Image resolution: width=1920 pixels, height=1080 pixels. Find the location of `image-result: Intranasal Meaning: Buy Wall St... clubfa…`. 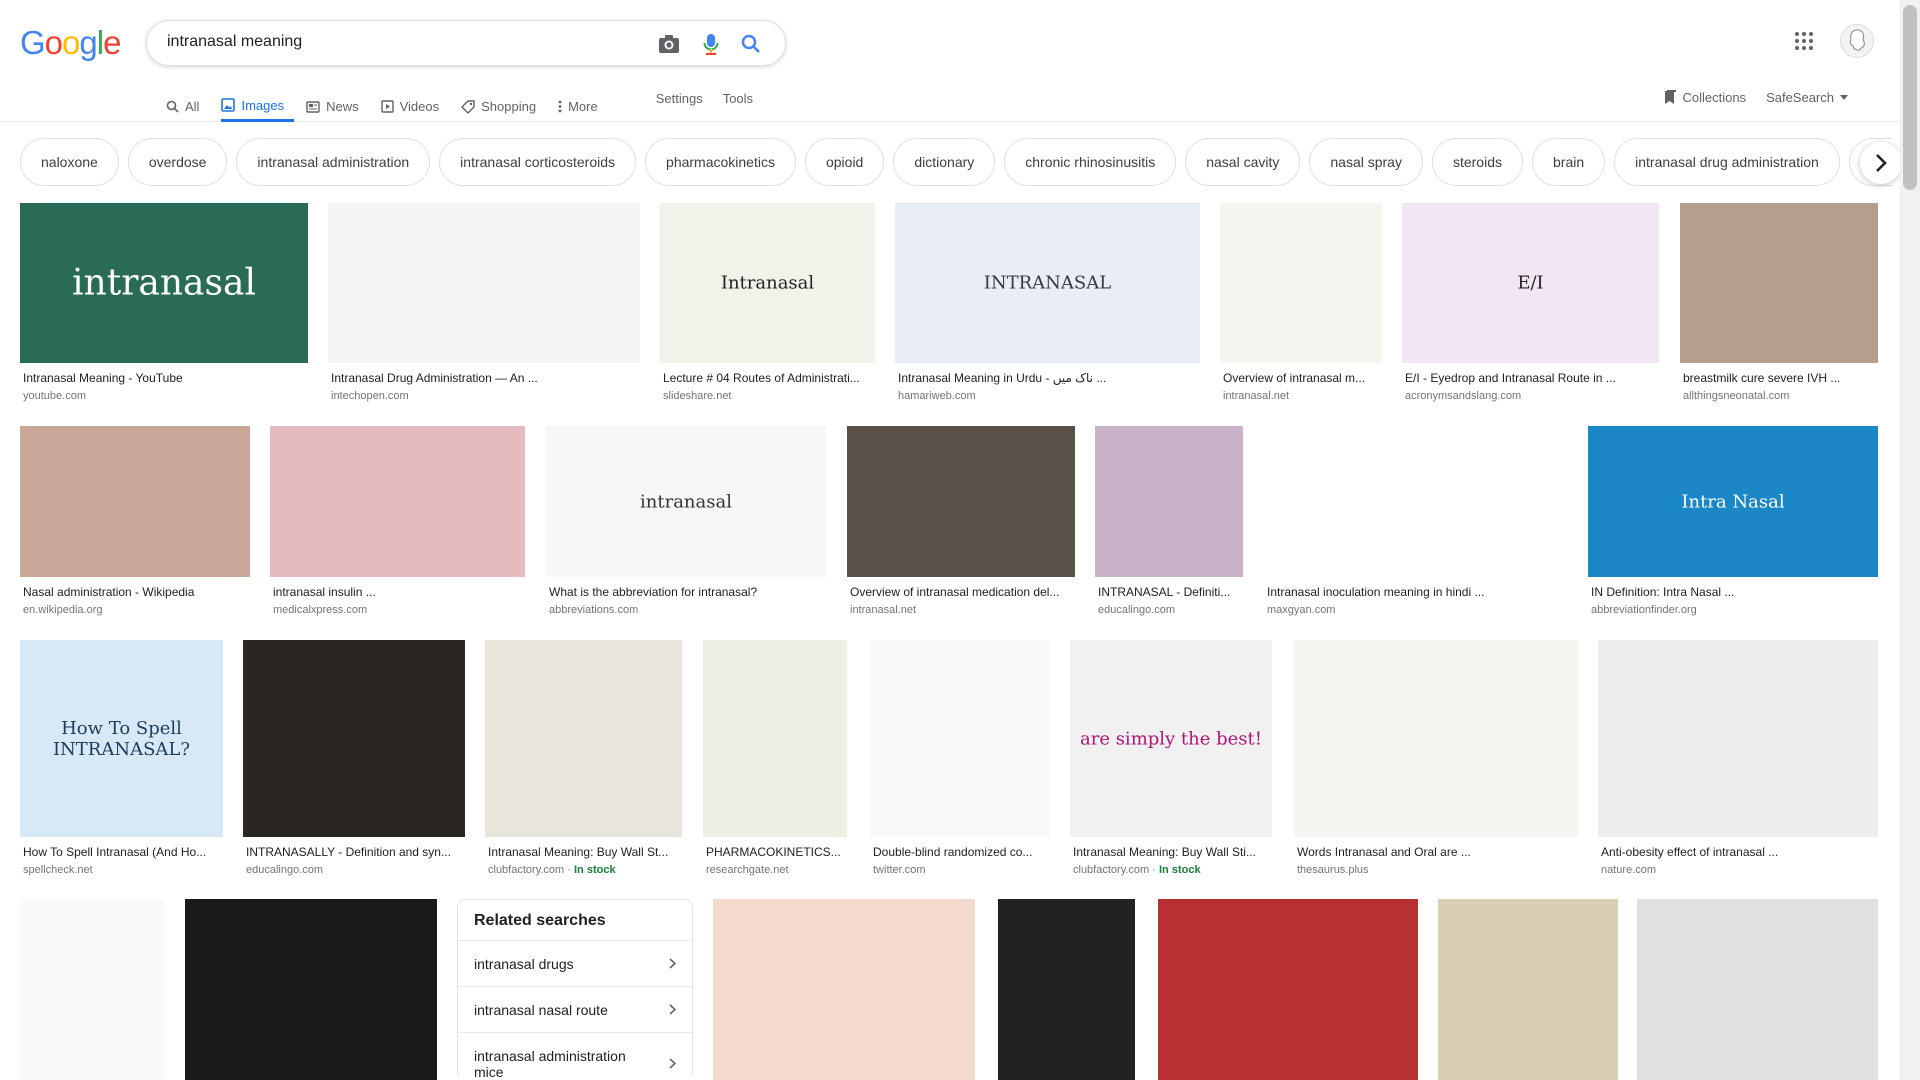

image-result: Intranasal Meaning: Buy Wall St... clubfa… is located at coordinates (583, 762).